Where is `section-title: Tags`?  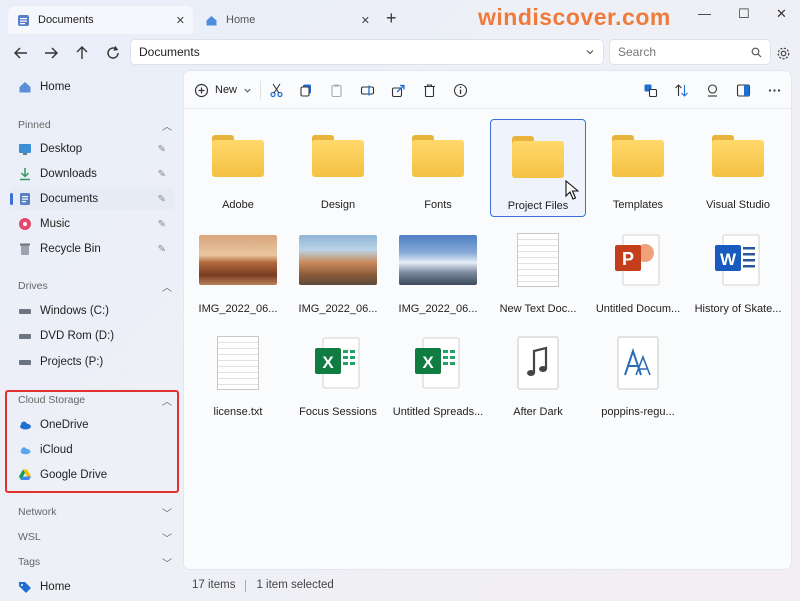
section-title: Tags is located at coordinates (29, 562).